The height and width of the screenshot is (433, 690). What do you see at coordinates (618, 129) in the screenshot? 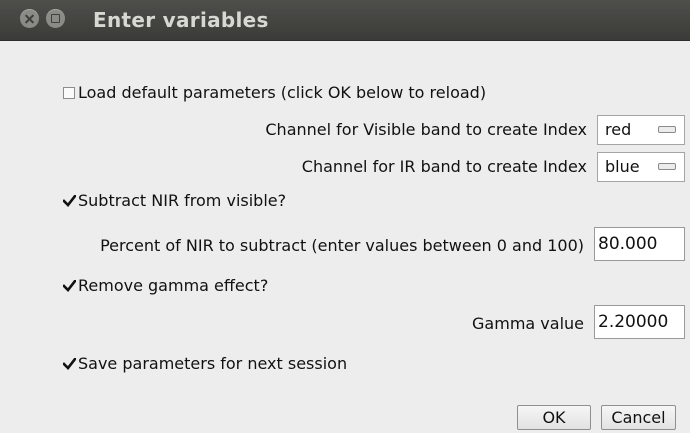
I see `visible-channel-value: red` at bounding box center [618, 129].